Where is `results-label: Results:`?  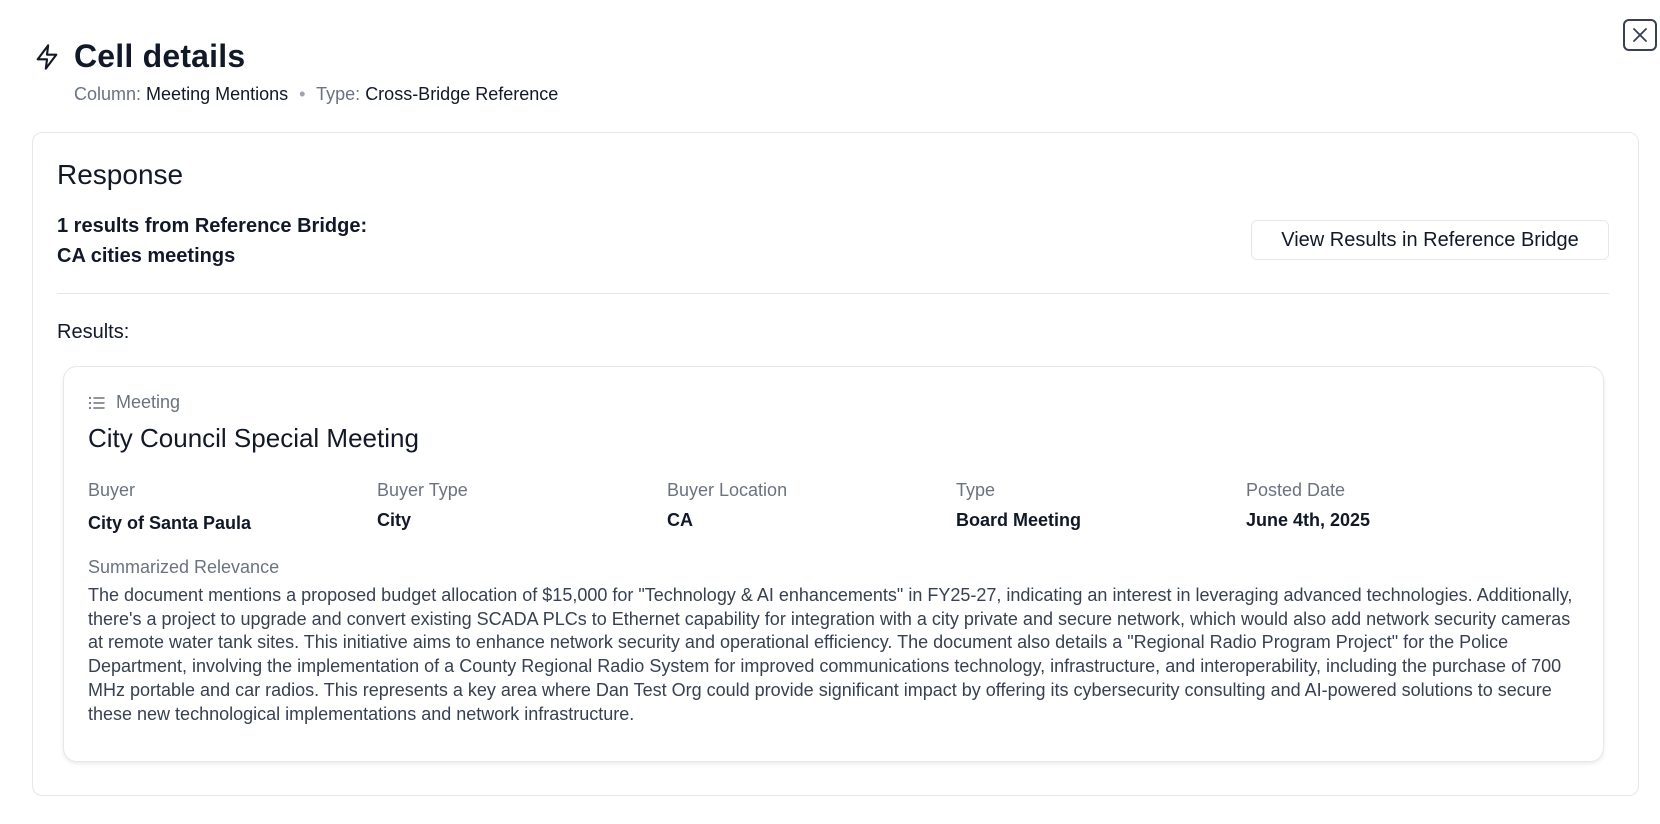 results-label: Results: is located at coordinates (93, 332).